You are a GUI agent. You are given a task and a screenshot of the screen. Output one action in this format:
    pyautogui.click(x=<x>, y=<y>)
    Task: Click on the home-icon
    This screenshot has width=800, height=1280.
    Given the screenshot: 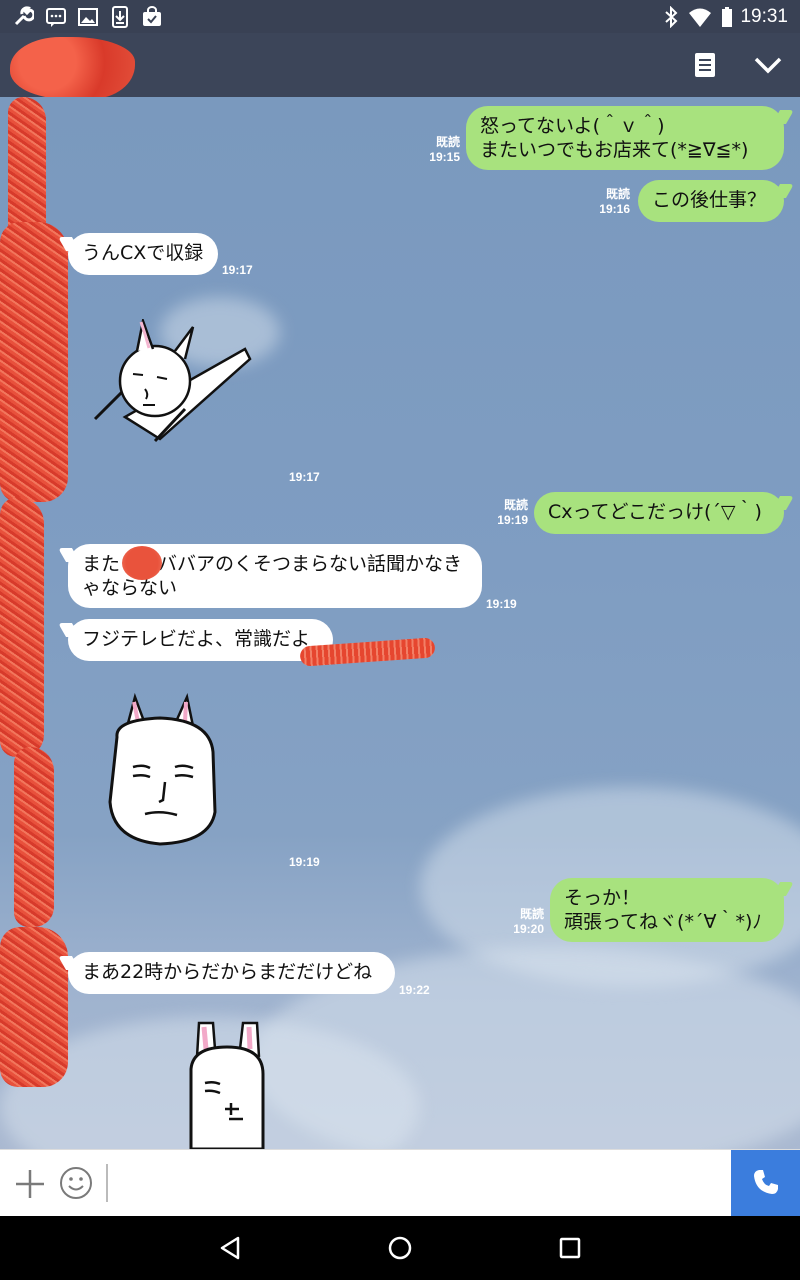 What is the action you would take?
    pyautogui.click(x=400, y=1248)
    